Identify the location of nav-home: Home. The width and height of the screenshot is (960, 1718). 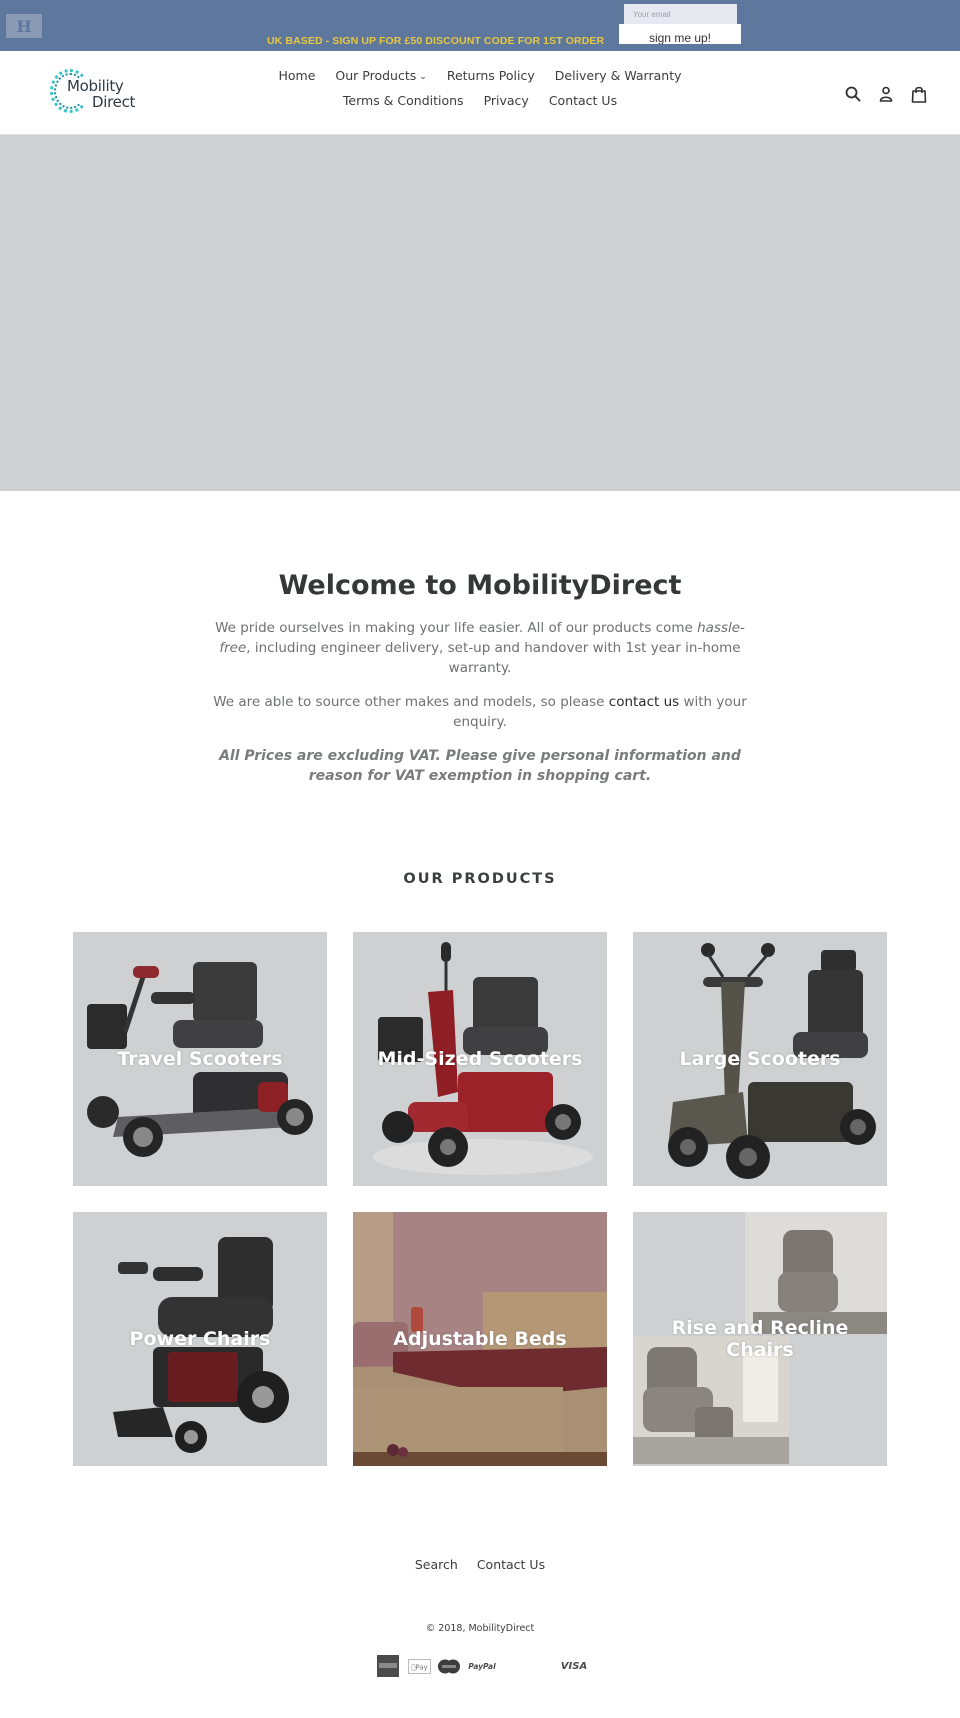
(297, 77).